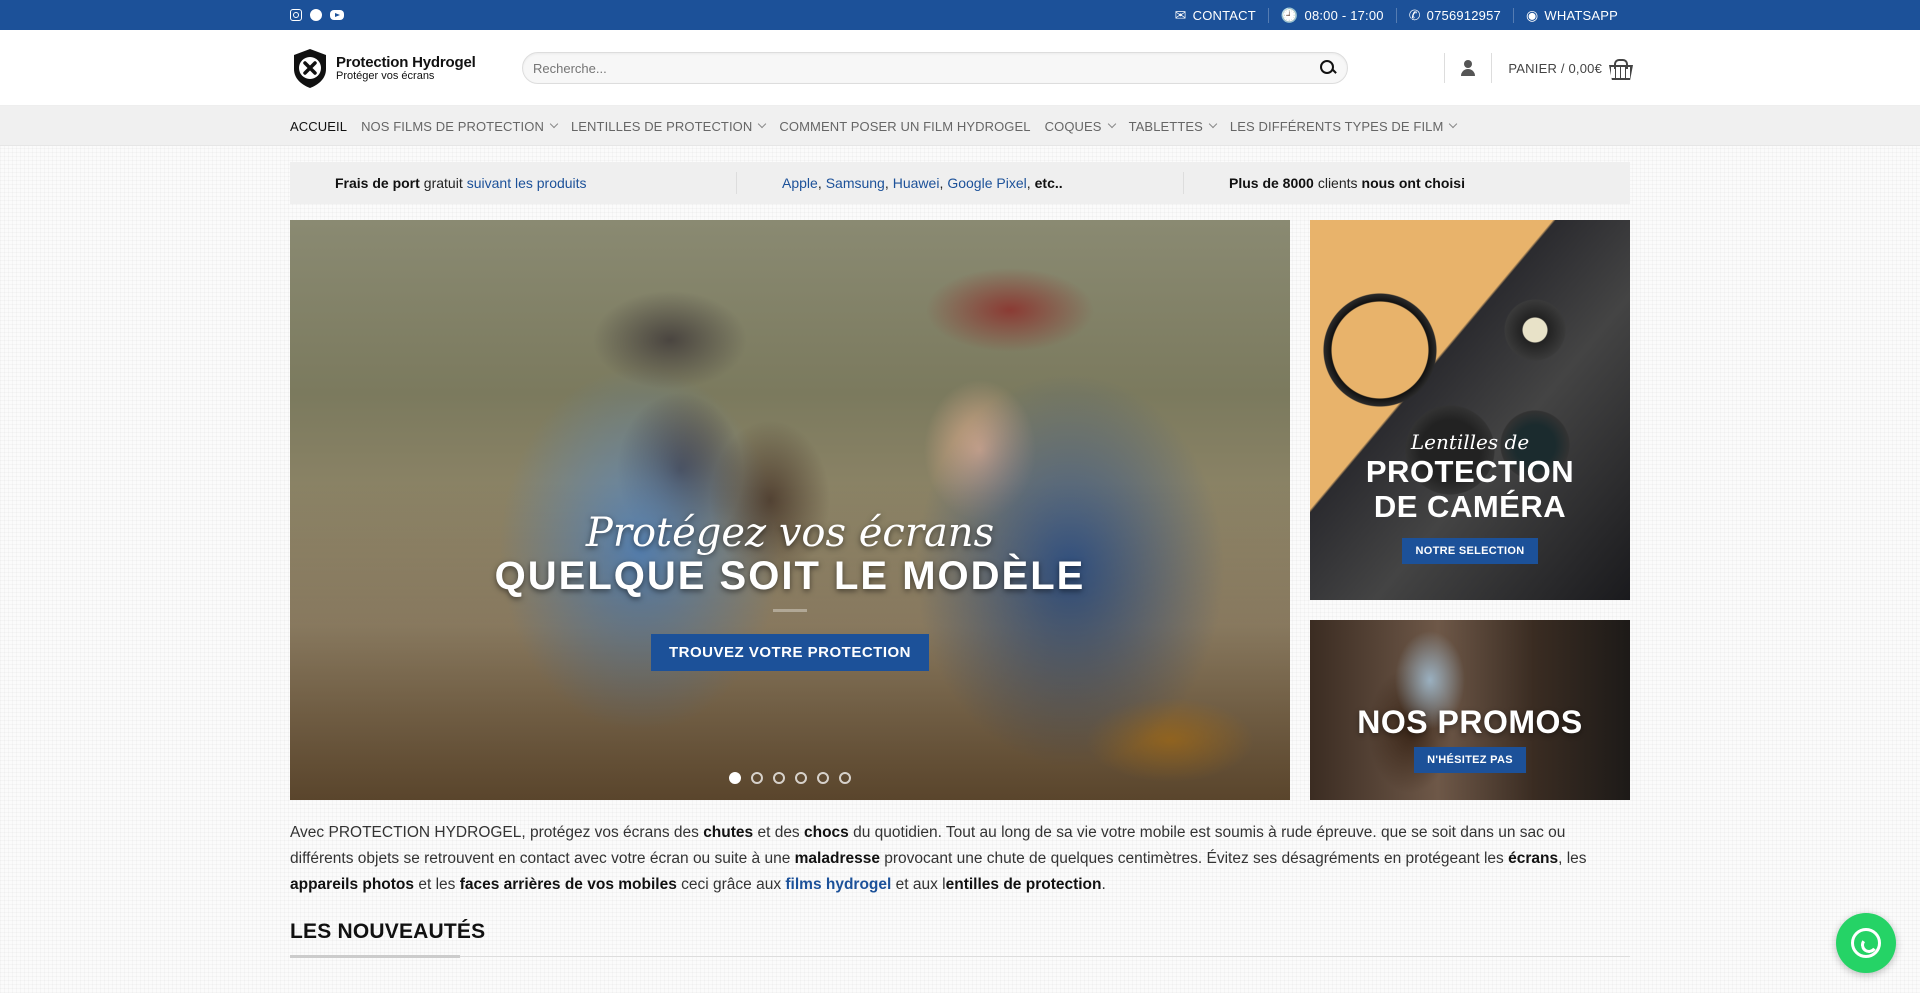  What do you see at coordinates (310, 68) in the screenshot?
I see `shield-logo-icon` at bounding box center [310, 68].